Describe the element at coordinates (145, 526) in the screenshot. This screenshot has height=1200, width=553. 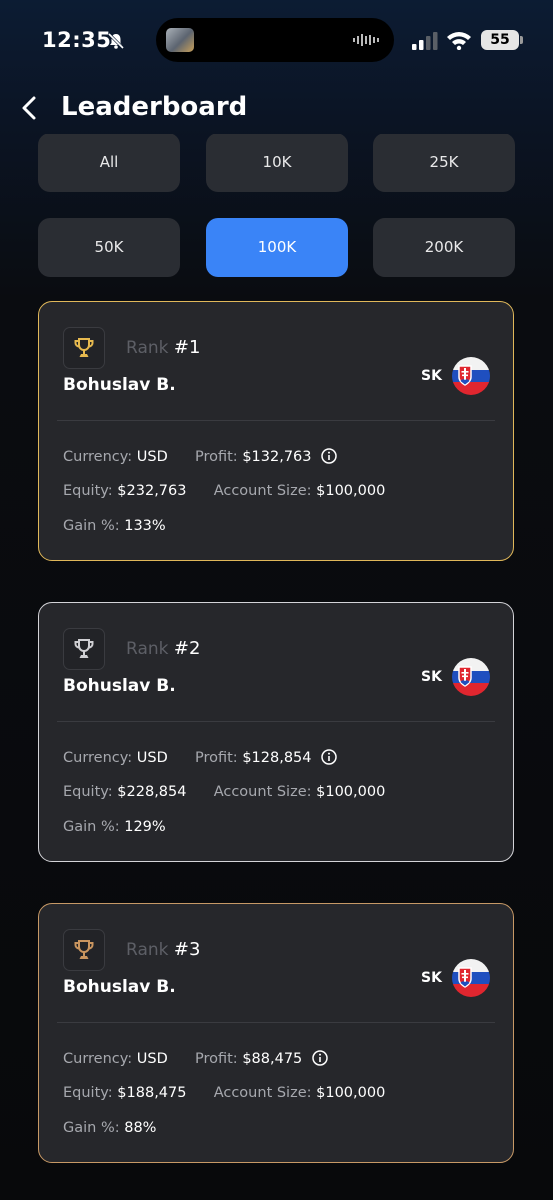
I see `gain-value: 133%` at that location.